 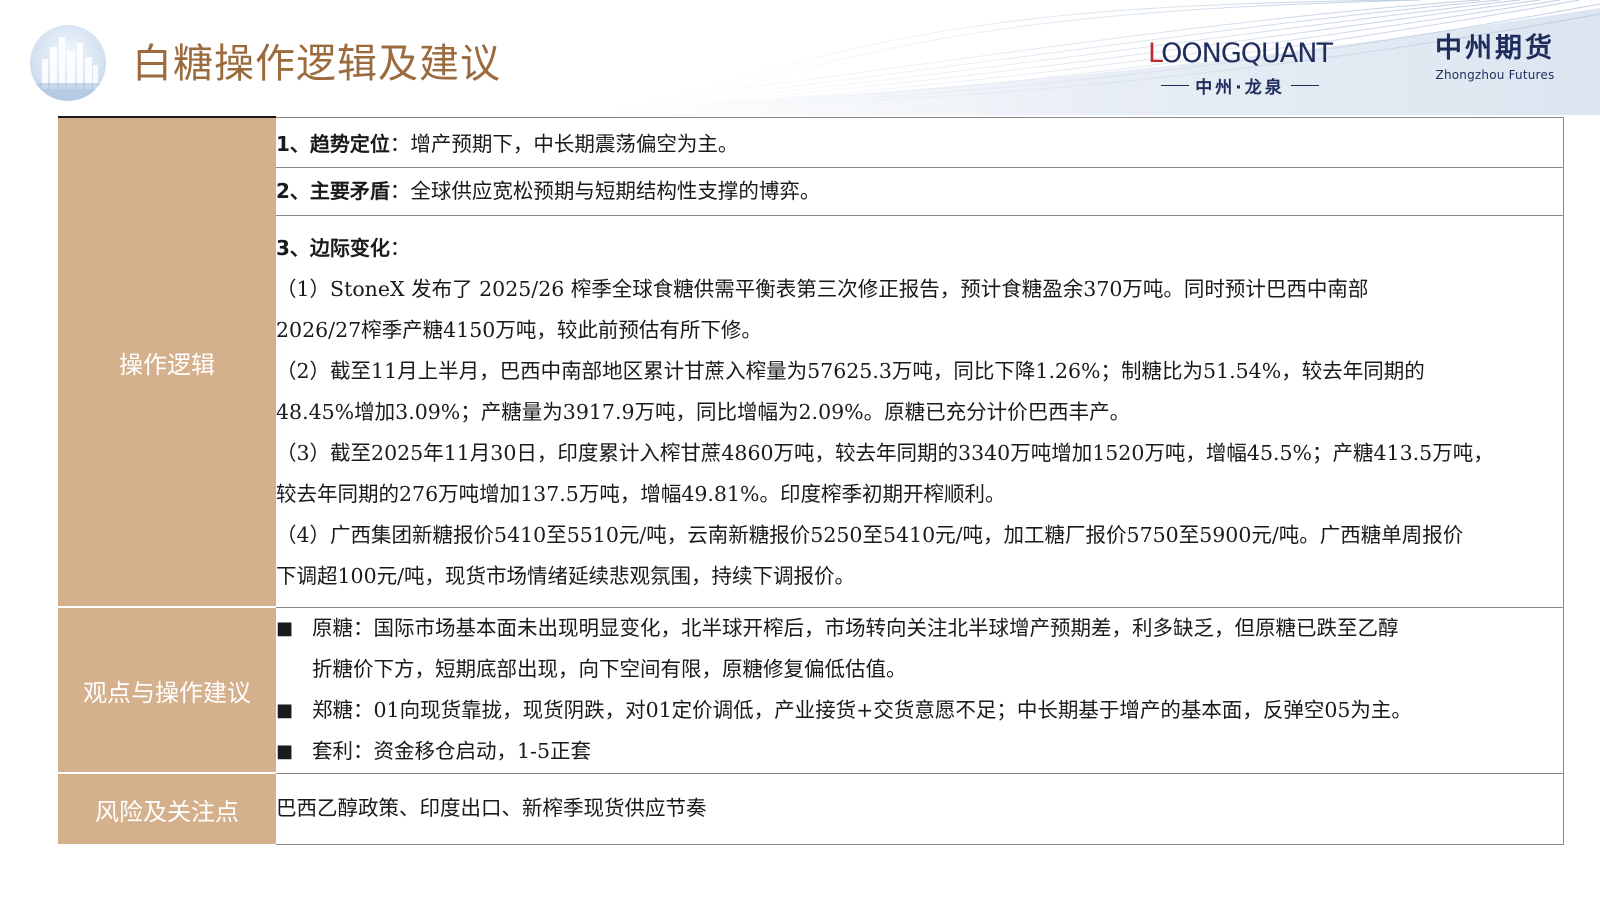 What do you see at coordinates (491, 808) in the screenshot?
I see `risk-text: 巴西乙醇政策、印度出口、新榨季现货供应节奏` at bounding box center [491, 808].